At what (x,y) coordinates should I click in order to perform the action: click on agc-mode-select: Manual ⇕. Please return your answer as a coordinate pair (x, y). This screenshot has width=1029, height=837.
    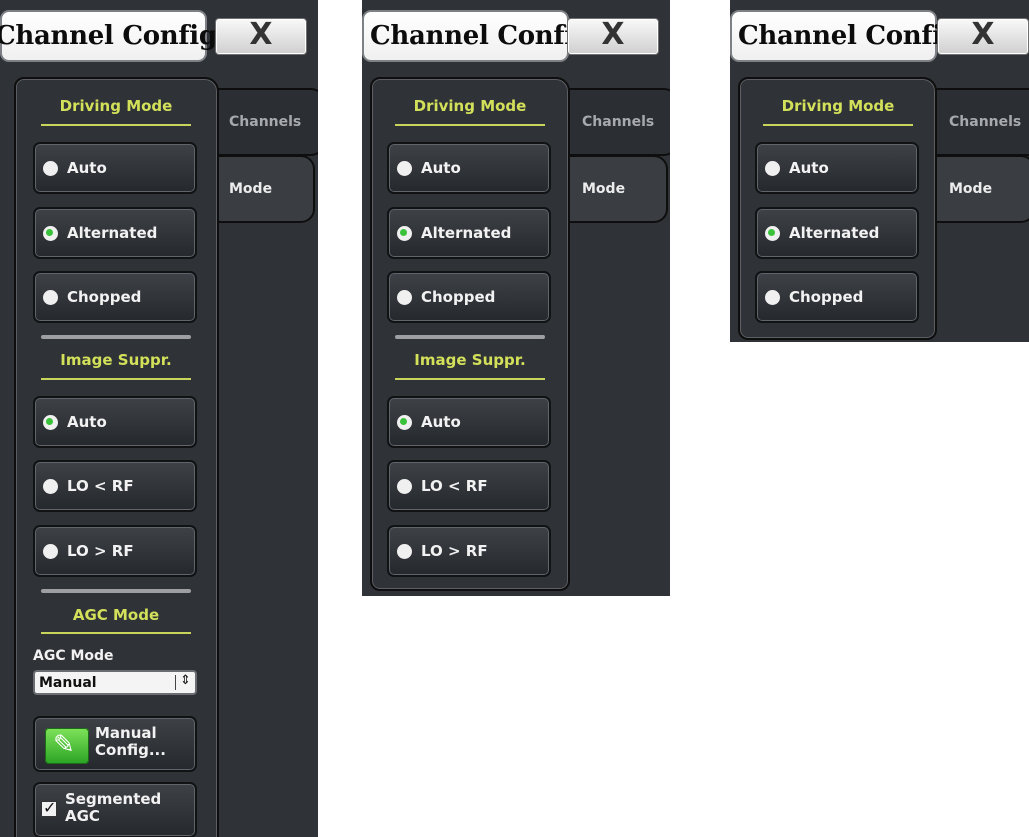
    Looking at the image, I should click on (115, 682).